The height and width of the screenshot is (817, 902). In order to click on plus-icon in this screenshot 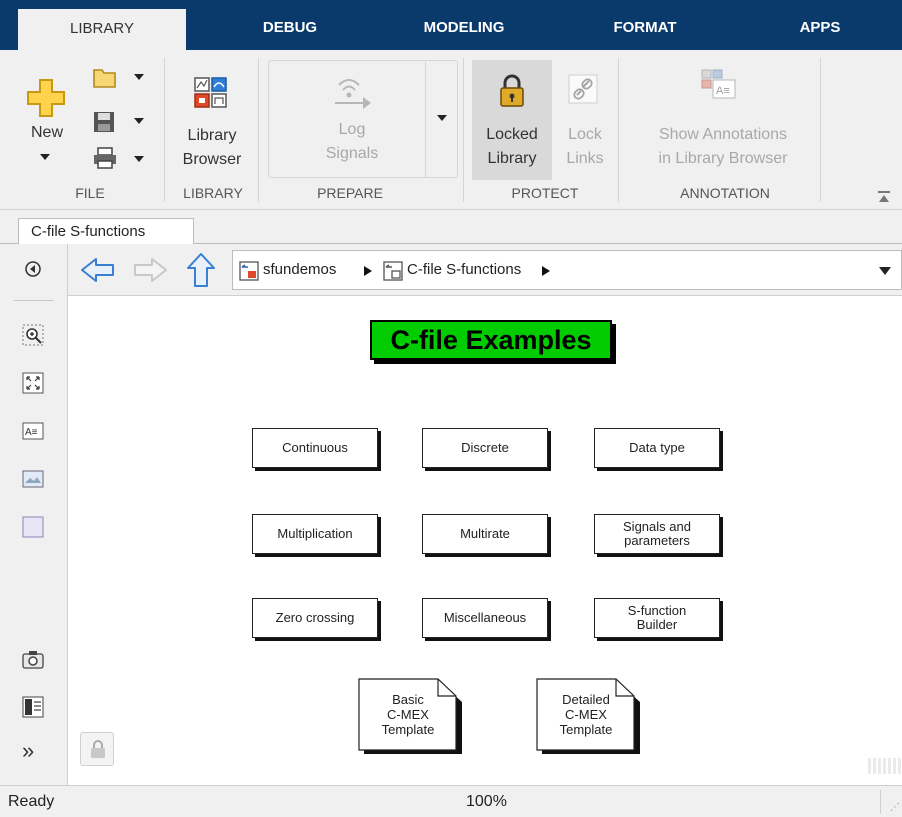, I will do `click(46, 98)`.